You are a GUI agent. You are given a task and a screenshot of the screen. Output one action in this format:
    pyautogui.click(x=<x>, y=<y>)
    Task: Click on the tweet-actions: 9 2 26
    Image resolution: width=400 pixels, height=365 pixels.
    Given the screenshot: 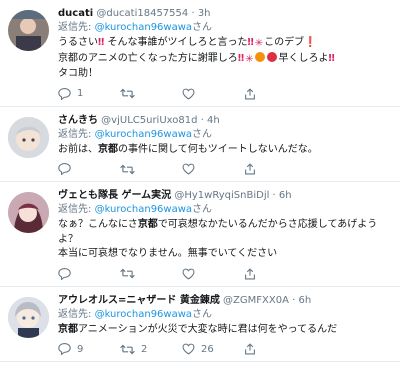 What is the action you would take?
    pyautogui.click(x=225, y=349)
    